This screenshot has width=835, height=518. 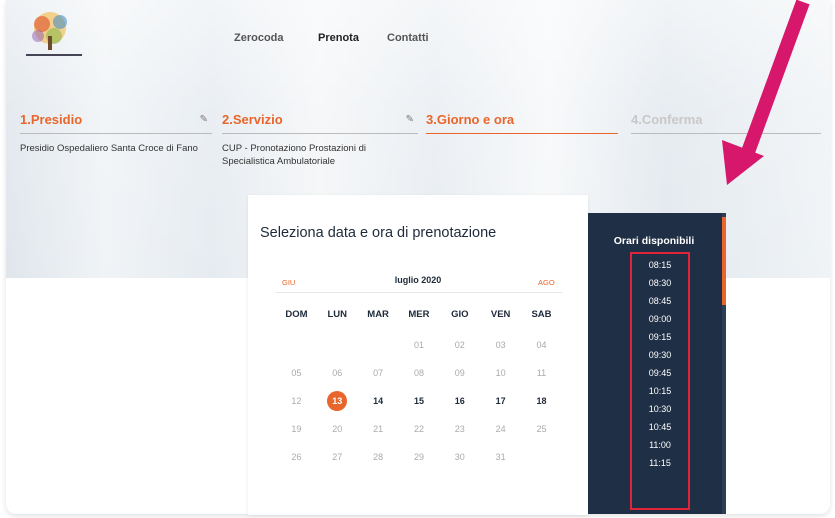 I want to click on calendar-day: 14, so click(x=378, y=401).